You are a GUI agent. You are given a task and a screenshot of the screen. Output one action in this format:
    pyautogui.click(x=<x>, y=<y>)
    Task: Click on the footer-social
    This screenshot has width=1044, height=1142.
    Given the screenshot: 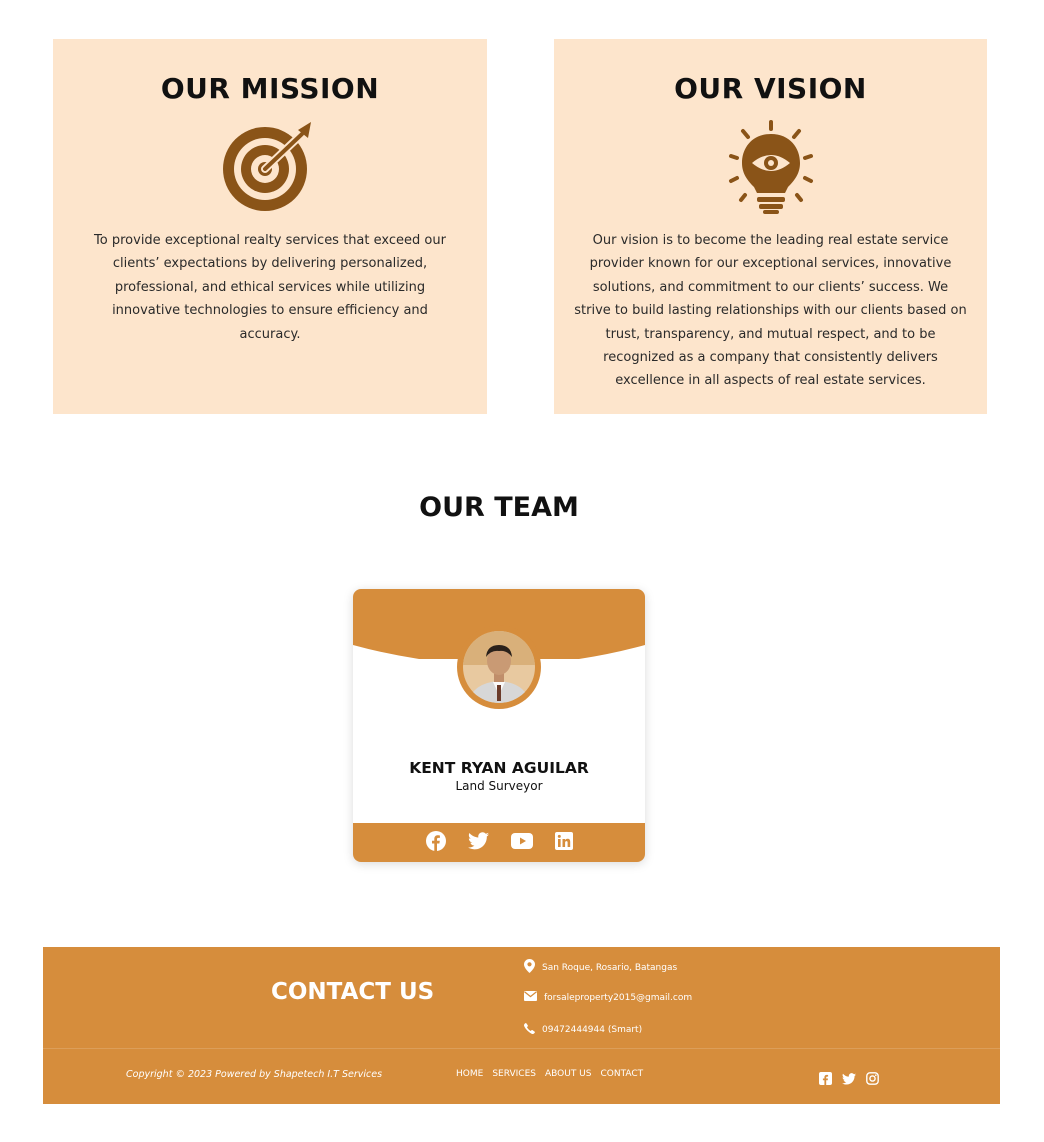 What is the action you would take?
    pyautogui.click(x=849, y=1079)
    